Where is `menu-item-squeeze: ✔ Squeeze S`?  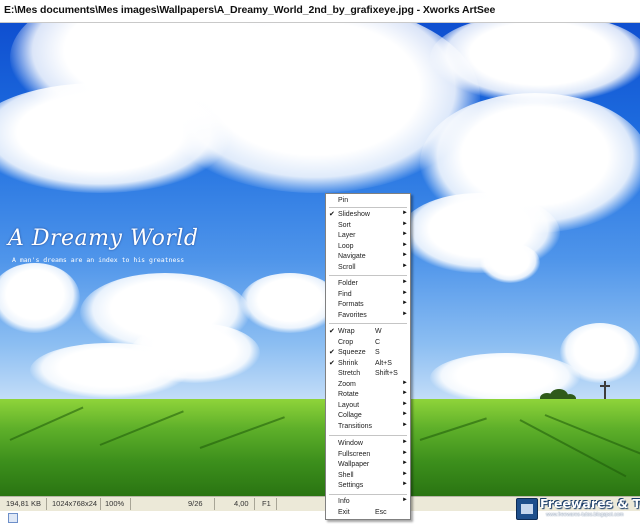
menu-item-squeeze: ✔ Squeeze S is located at coordinates (368, 353).